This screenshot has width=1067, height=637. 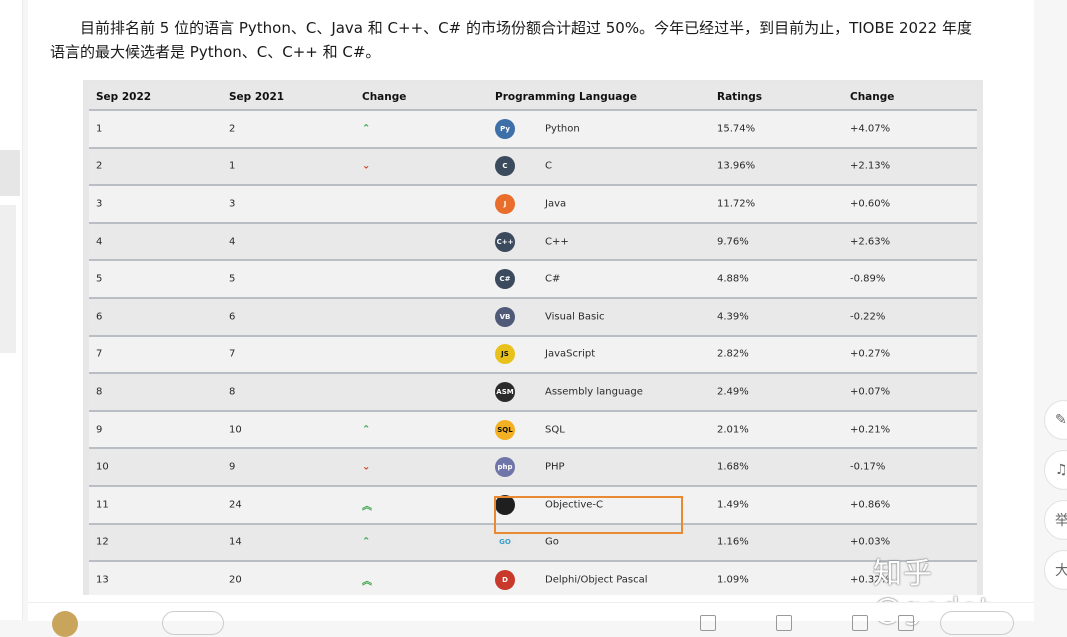 I want to click on cell-prev-rank: 1, so click(x=232, y=166).